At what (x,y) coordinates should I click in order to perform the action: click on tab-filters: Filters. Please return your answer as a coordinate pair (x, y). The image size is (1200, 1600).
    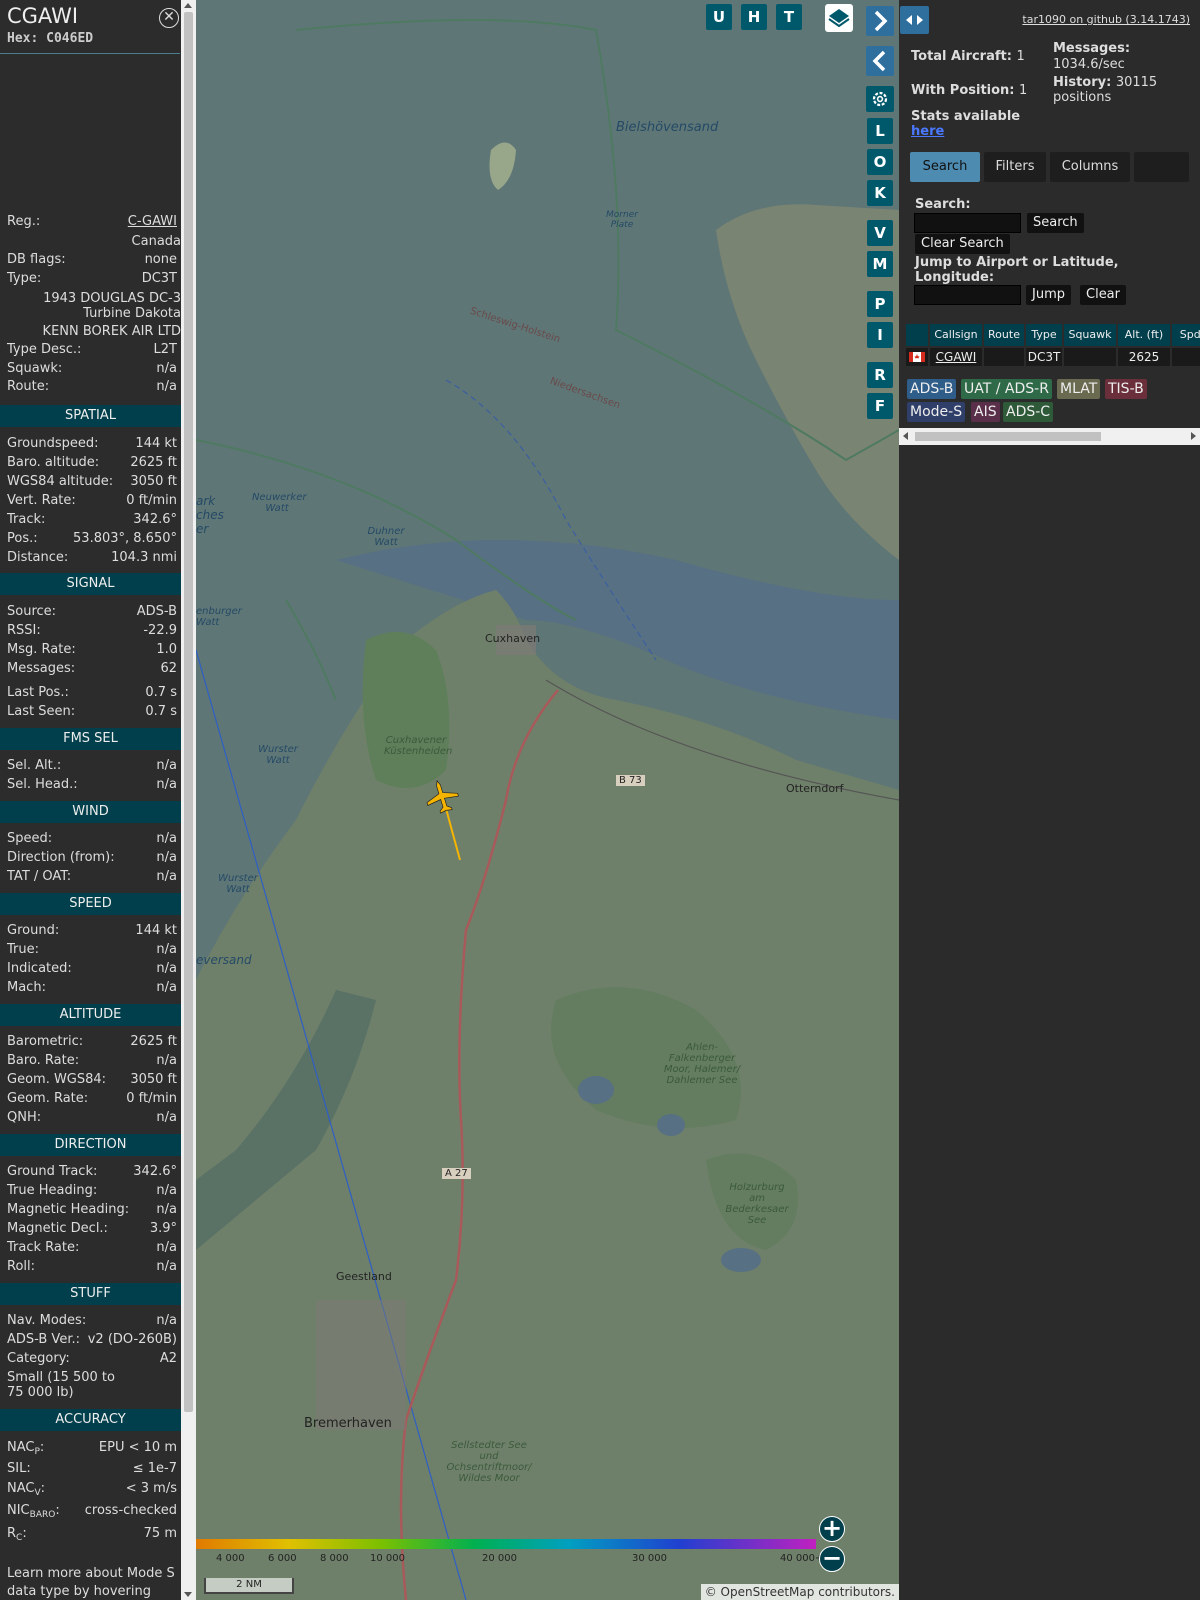
    Looking at the image, I should click on (1015, 167).